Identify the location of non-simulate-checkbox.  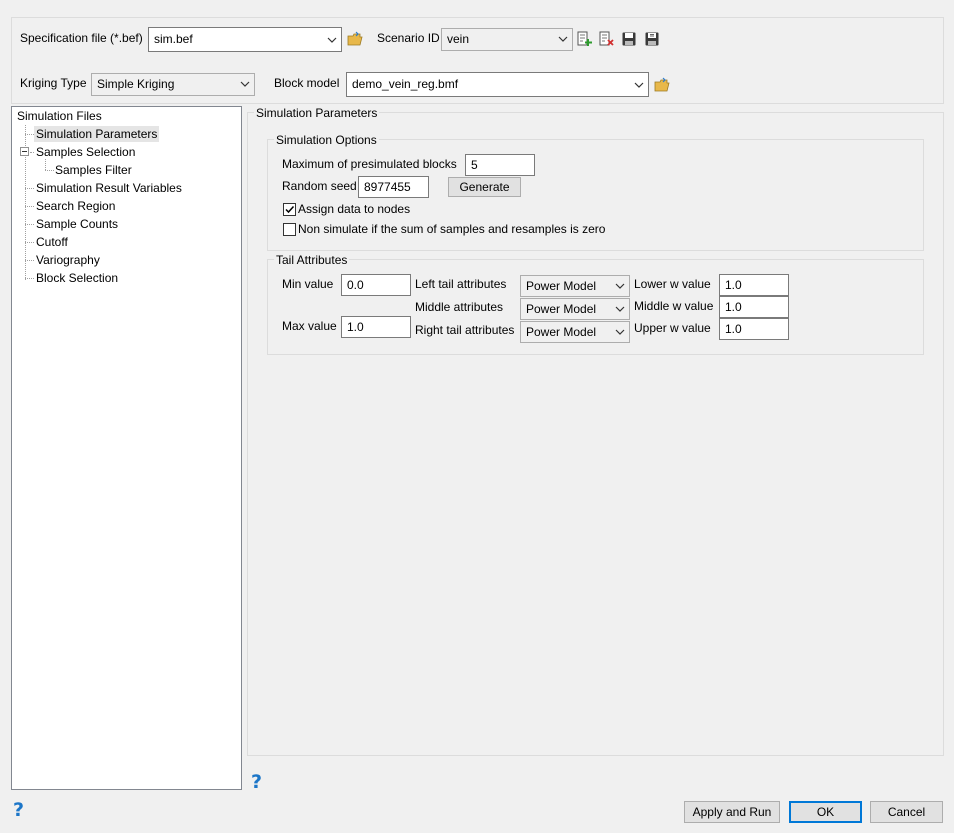
(289, 229).